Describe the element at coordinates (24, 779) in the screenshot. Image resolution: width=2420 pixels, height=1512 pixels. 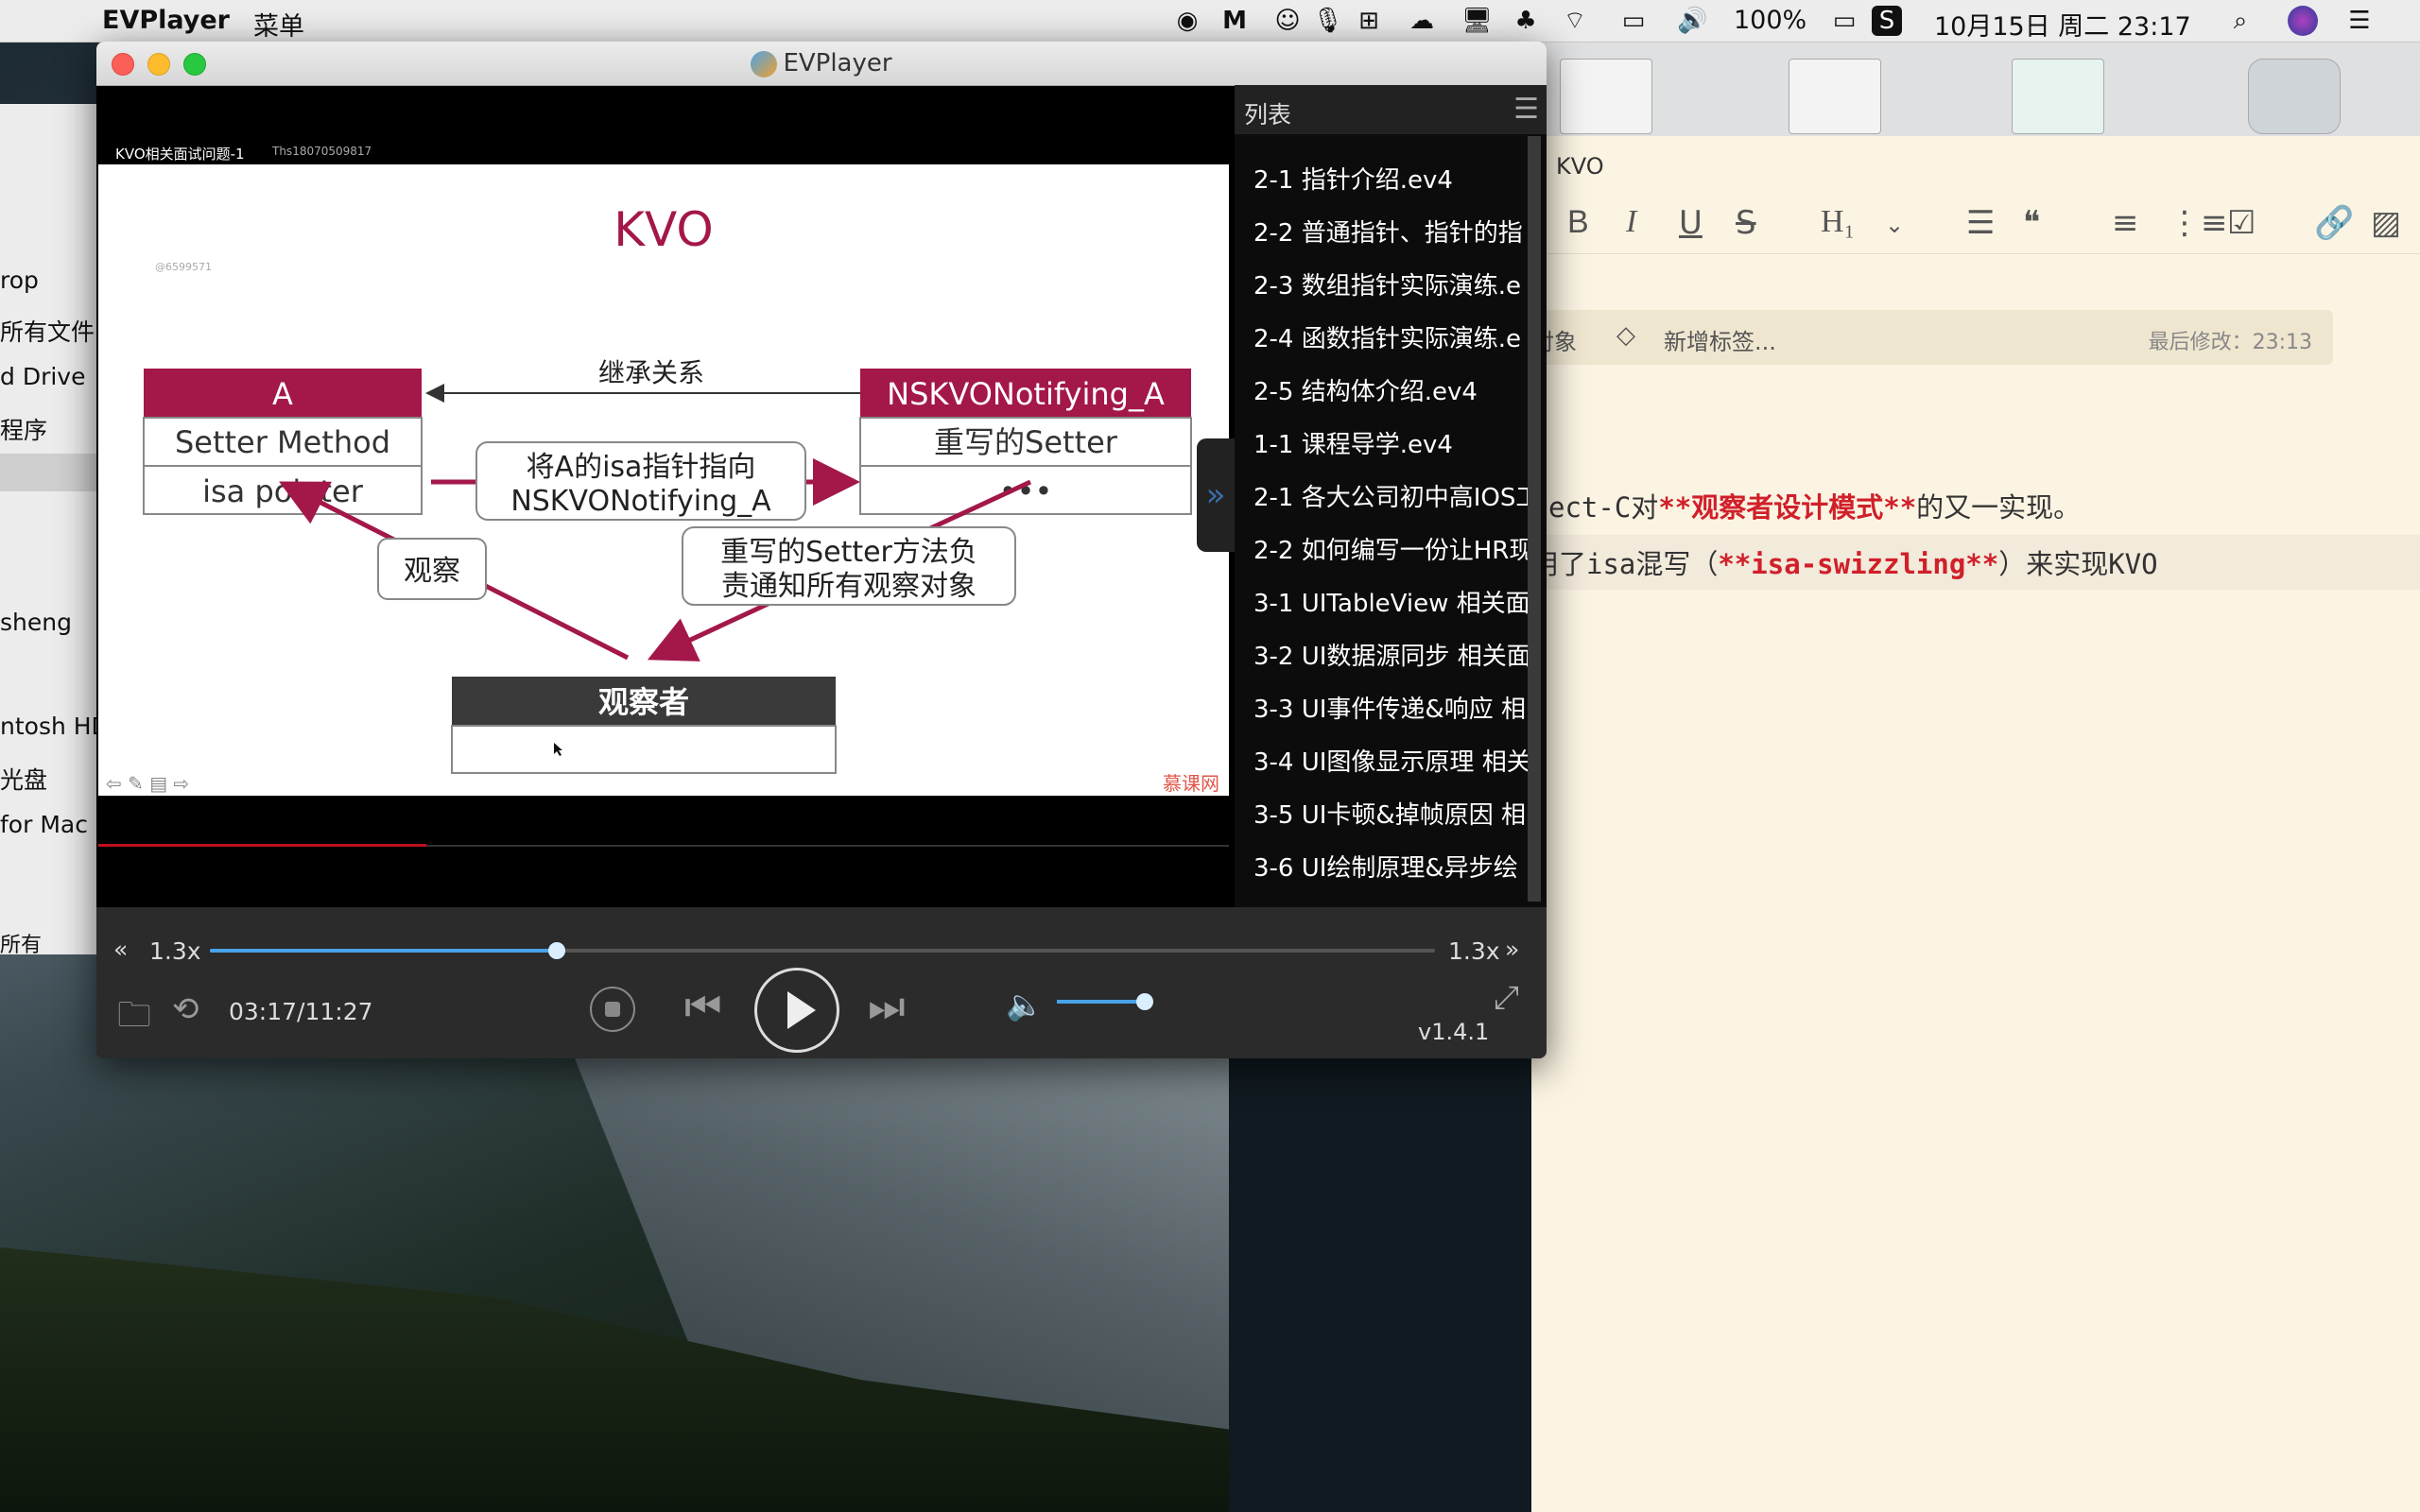
I see `finder-item: 光盘` at that location.